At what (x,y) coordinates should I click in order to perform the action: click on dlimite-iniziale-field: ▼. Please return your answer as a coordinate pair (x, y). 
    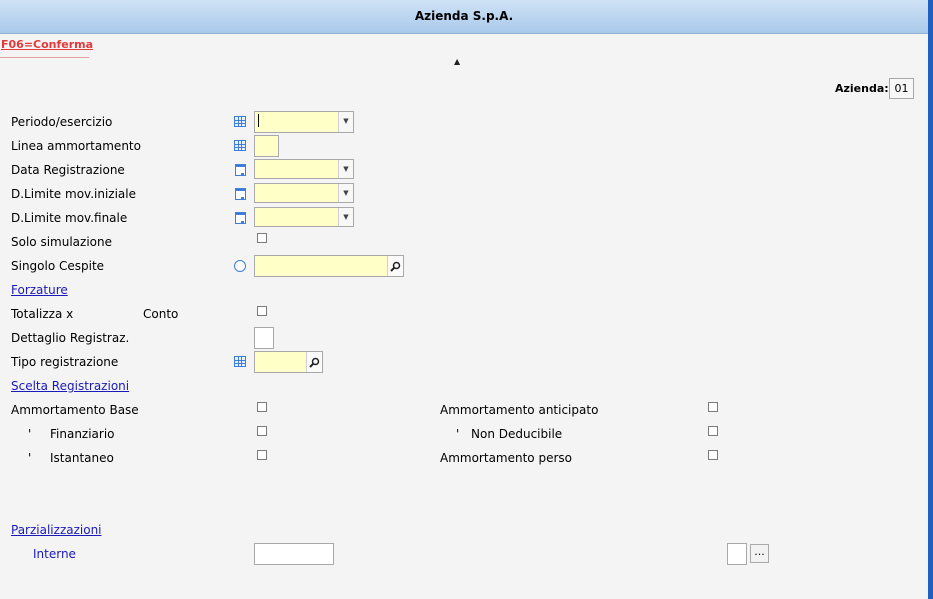
    Looking at the image, I should click on (304, 193).